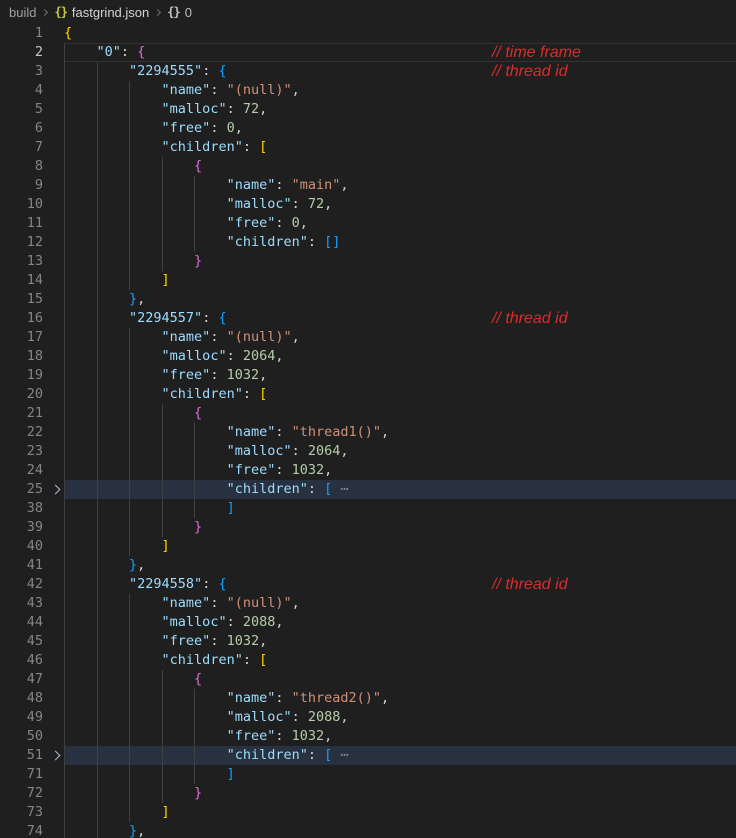  I want to click on gutter: 40, so click(32, 546).